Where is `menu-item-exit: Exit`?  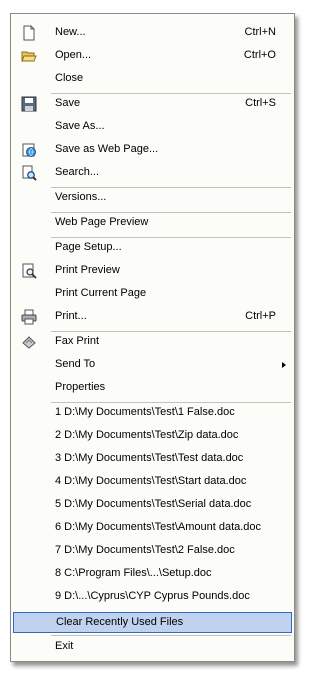
menu-item-exit: Exit is located at coordinates (152, 647).